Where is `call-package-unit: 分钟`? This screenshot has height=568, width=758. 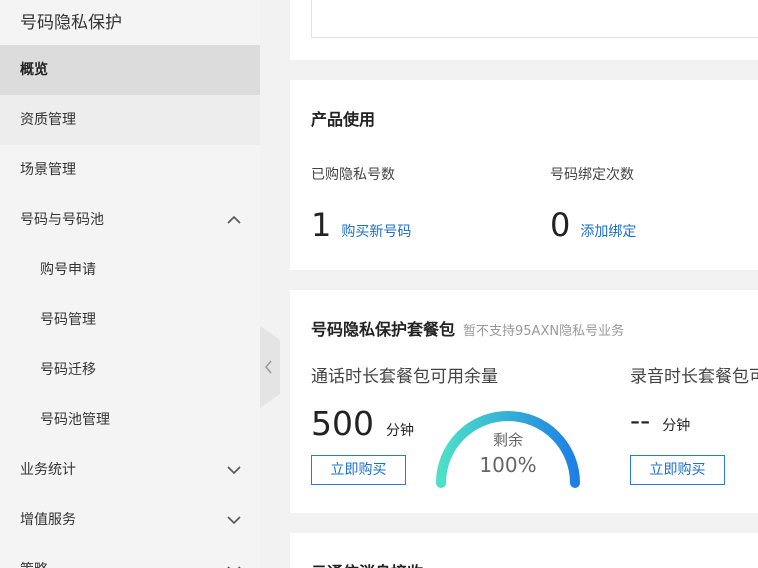 call-package-unit: 分钟 is located at coordinates (400, 431).